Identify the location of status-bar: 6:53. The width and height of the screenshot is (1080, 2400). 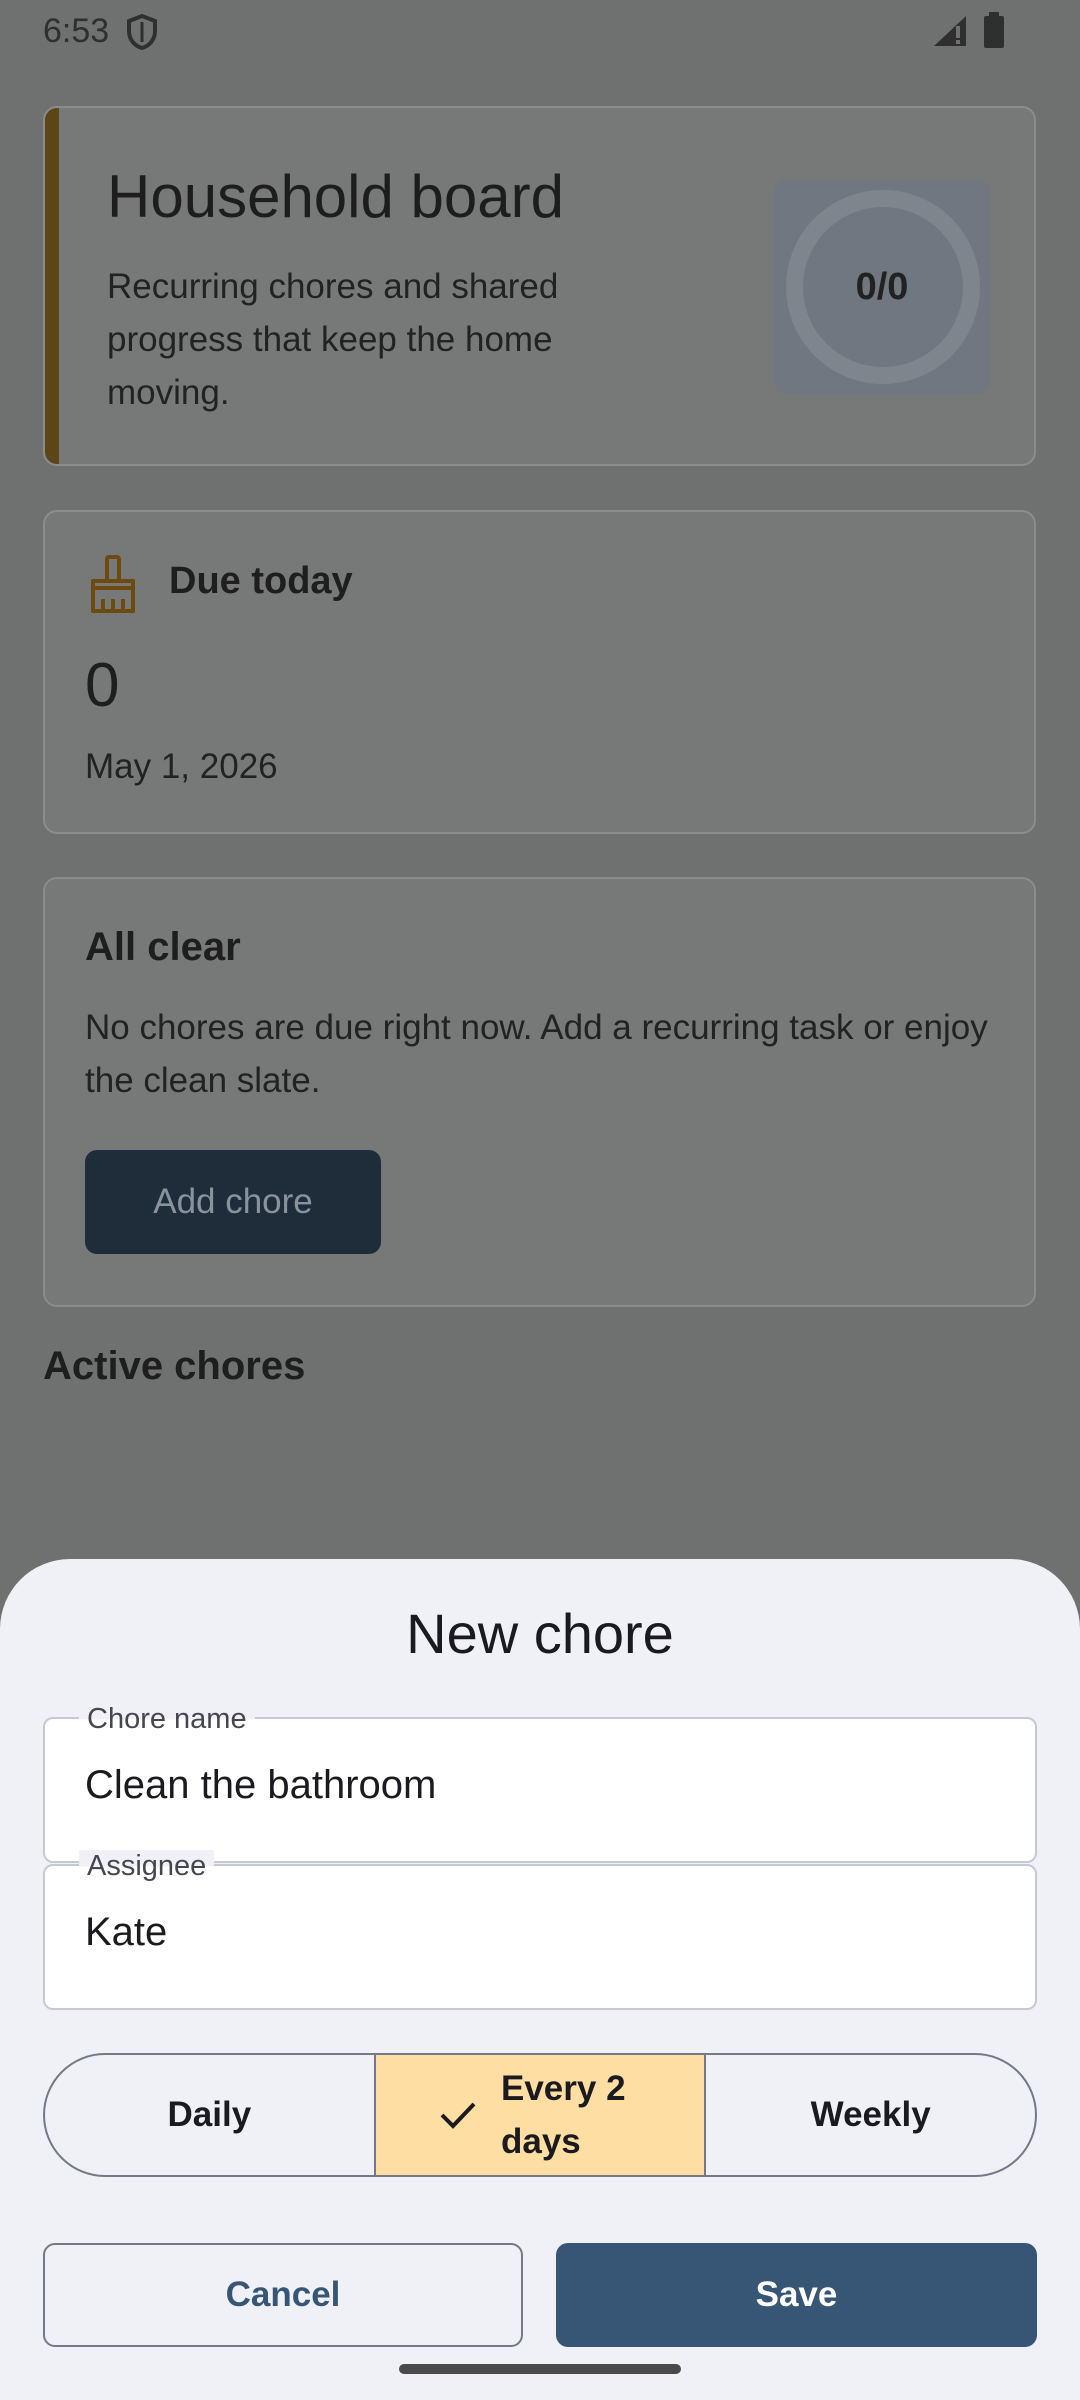
(540, 32).